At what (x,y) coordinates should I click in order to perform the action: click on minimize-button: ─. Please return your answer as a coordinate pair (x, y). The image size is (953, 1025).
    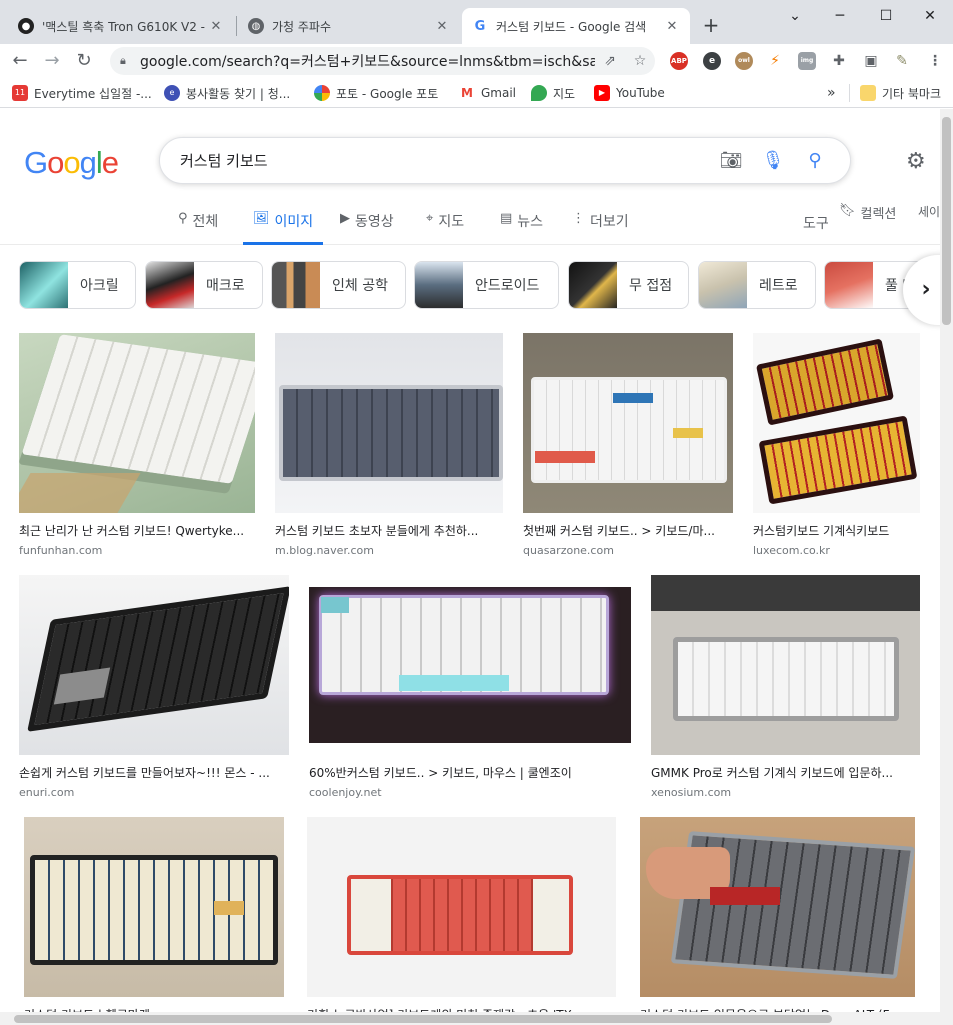
    Looking at the image, I should click on (840, 16).